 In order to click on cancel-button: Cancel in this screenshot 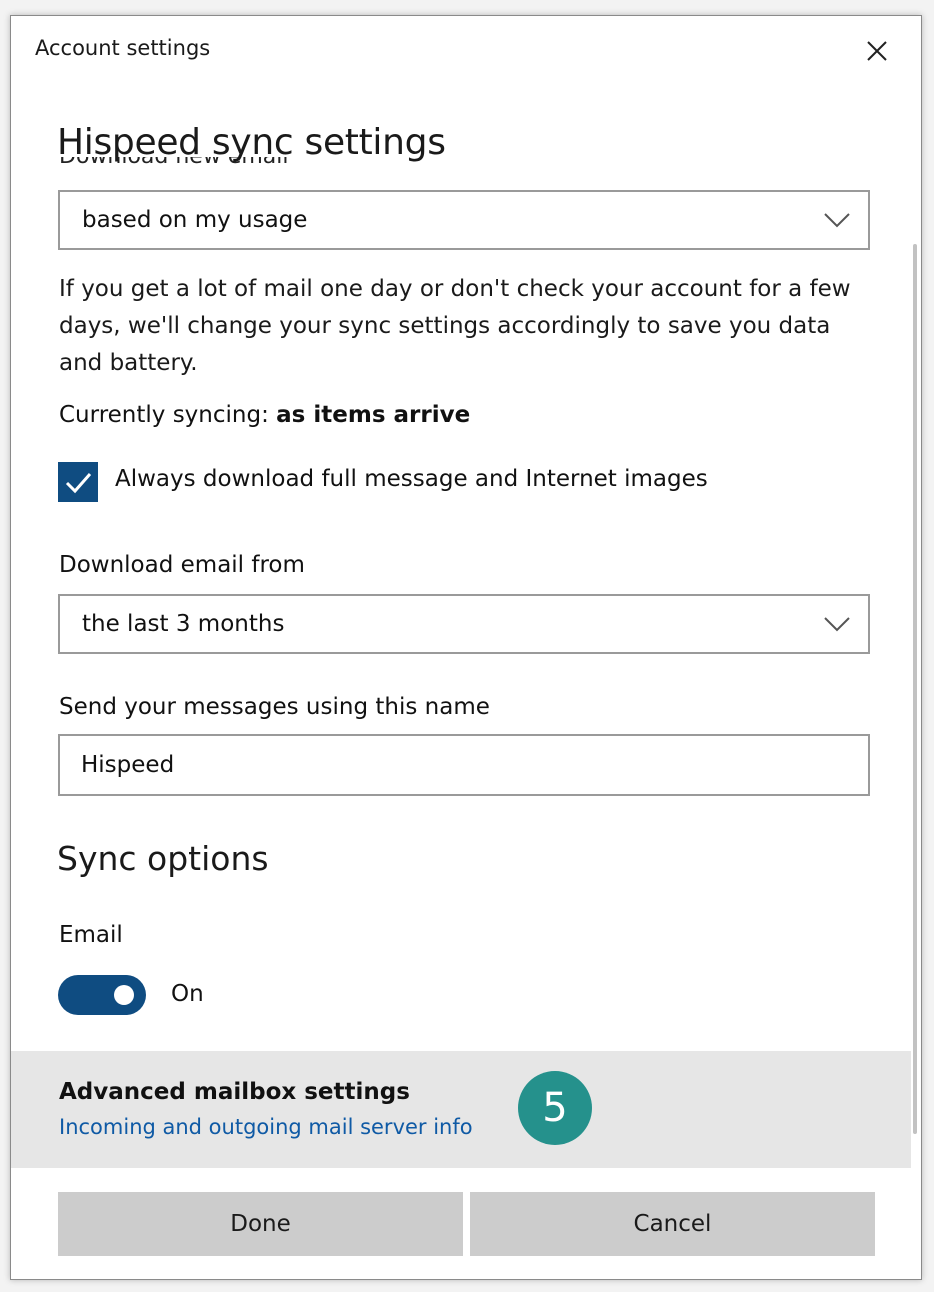, I will do `click(672, 1224)`.